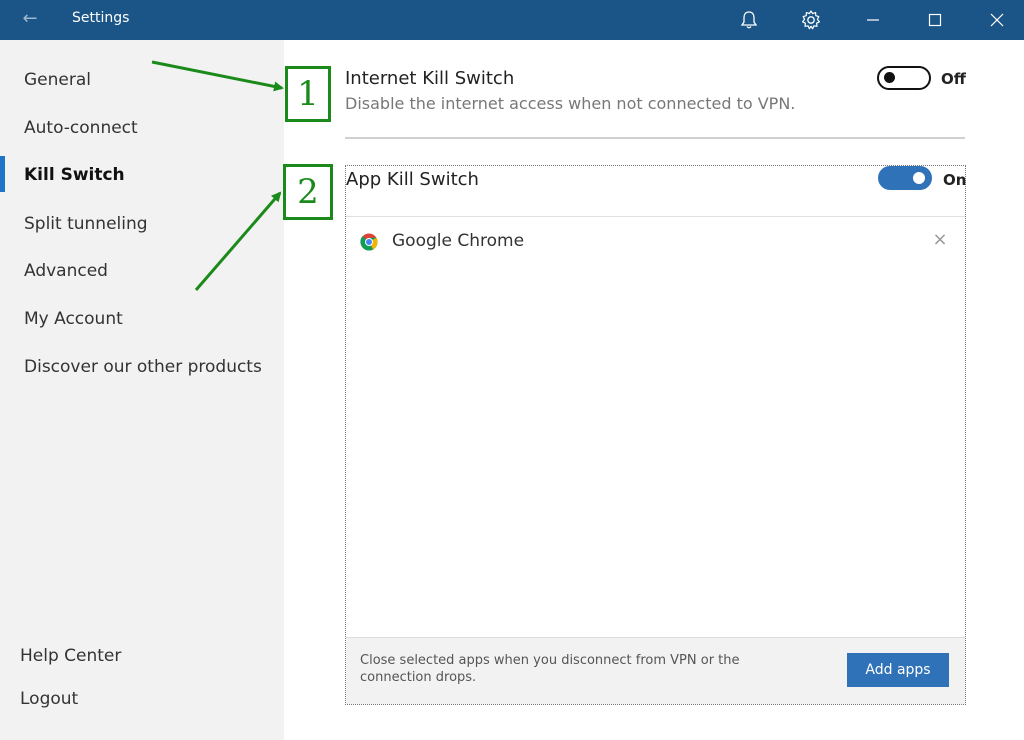 The image size is (1024, 740). Describe the element at coordinates (308, 94) in the screenshot. I see `annotation-label-1: 1` at that location.